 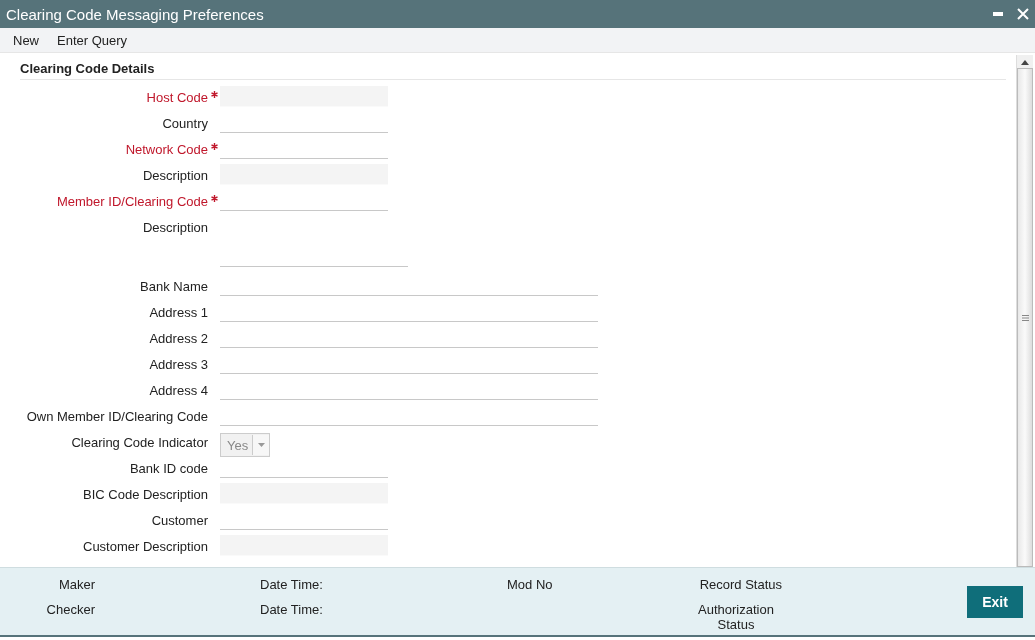 I want to click on field-label: Address 2, so click(x=178, y=338).